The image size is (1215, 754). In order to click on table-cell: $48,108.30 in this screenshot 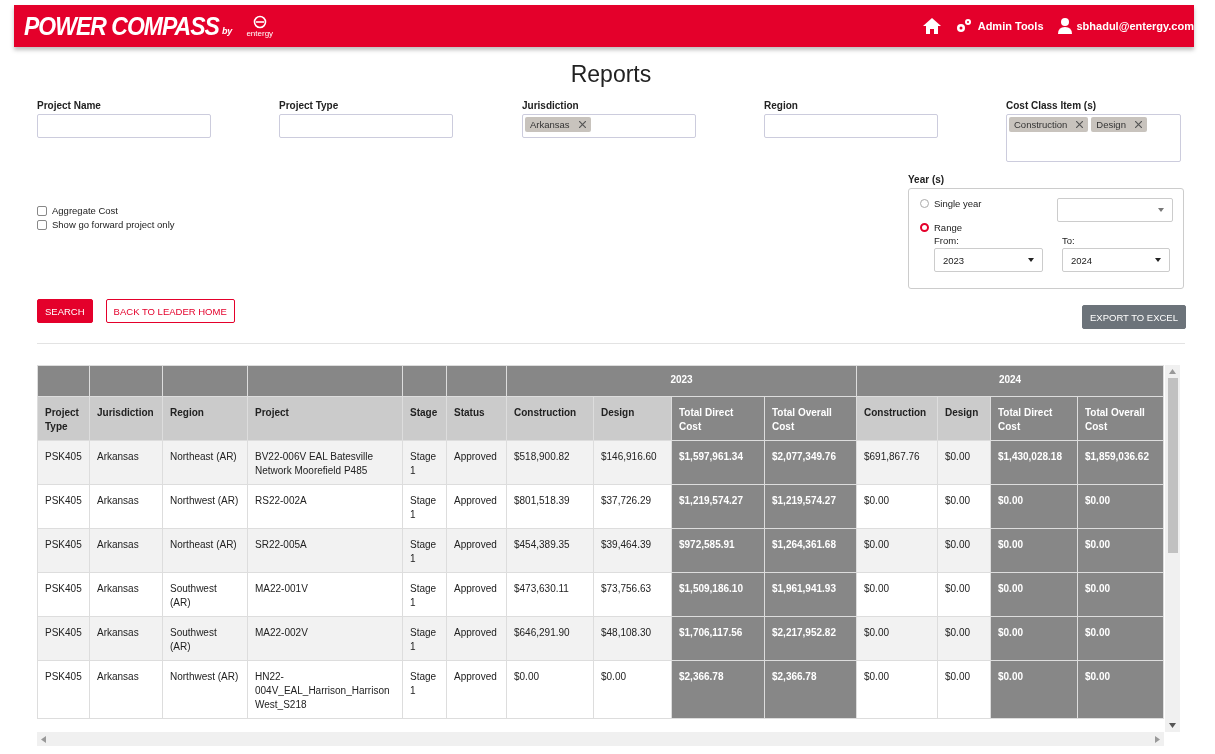, I will do `click(632, 638)`.